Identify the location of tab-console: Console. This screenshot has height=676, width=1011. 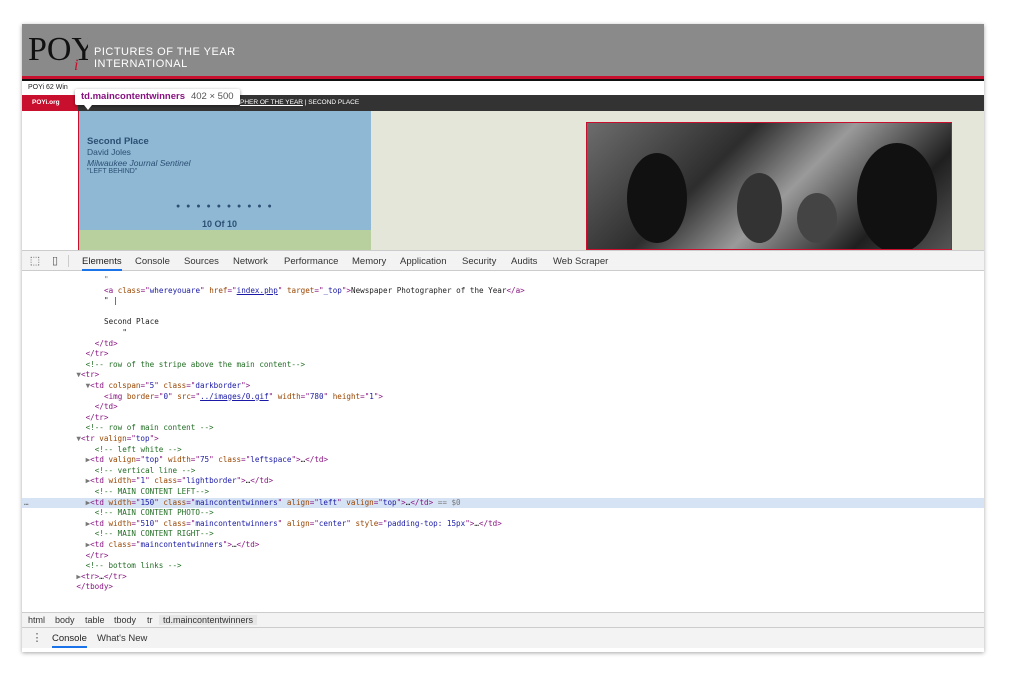
(152, 261).